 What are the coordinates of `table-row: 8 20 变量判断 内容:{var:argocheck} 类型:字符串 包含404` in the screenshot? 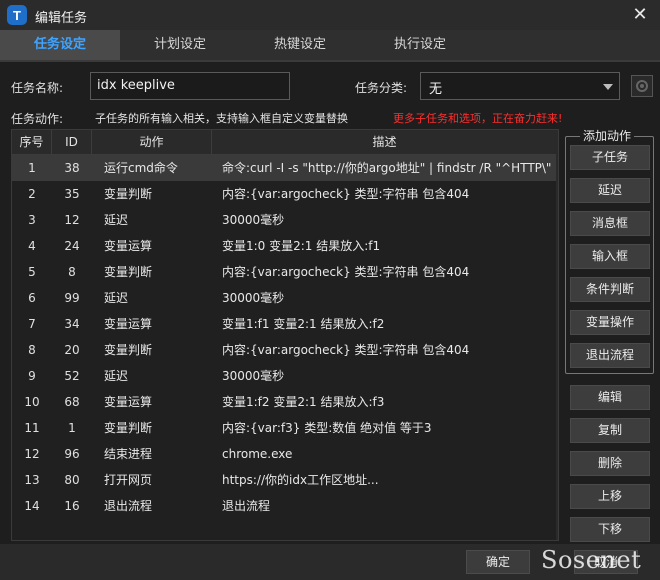 It's located at (285, 350).